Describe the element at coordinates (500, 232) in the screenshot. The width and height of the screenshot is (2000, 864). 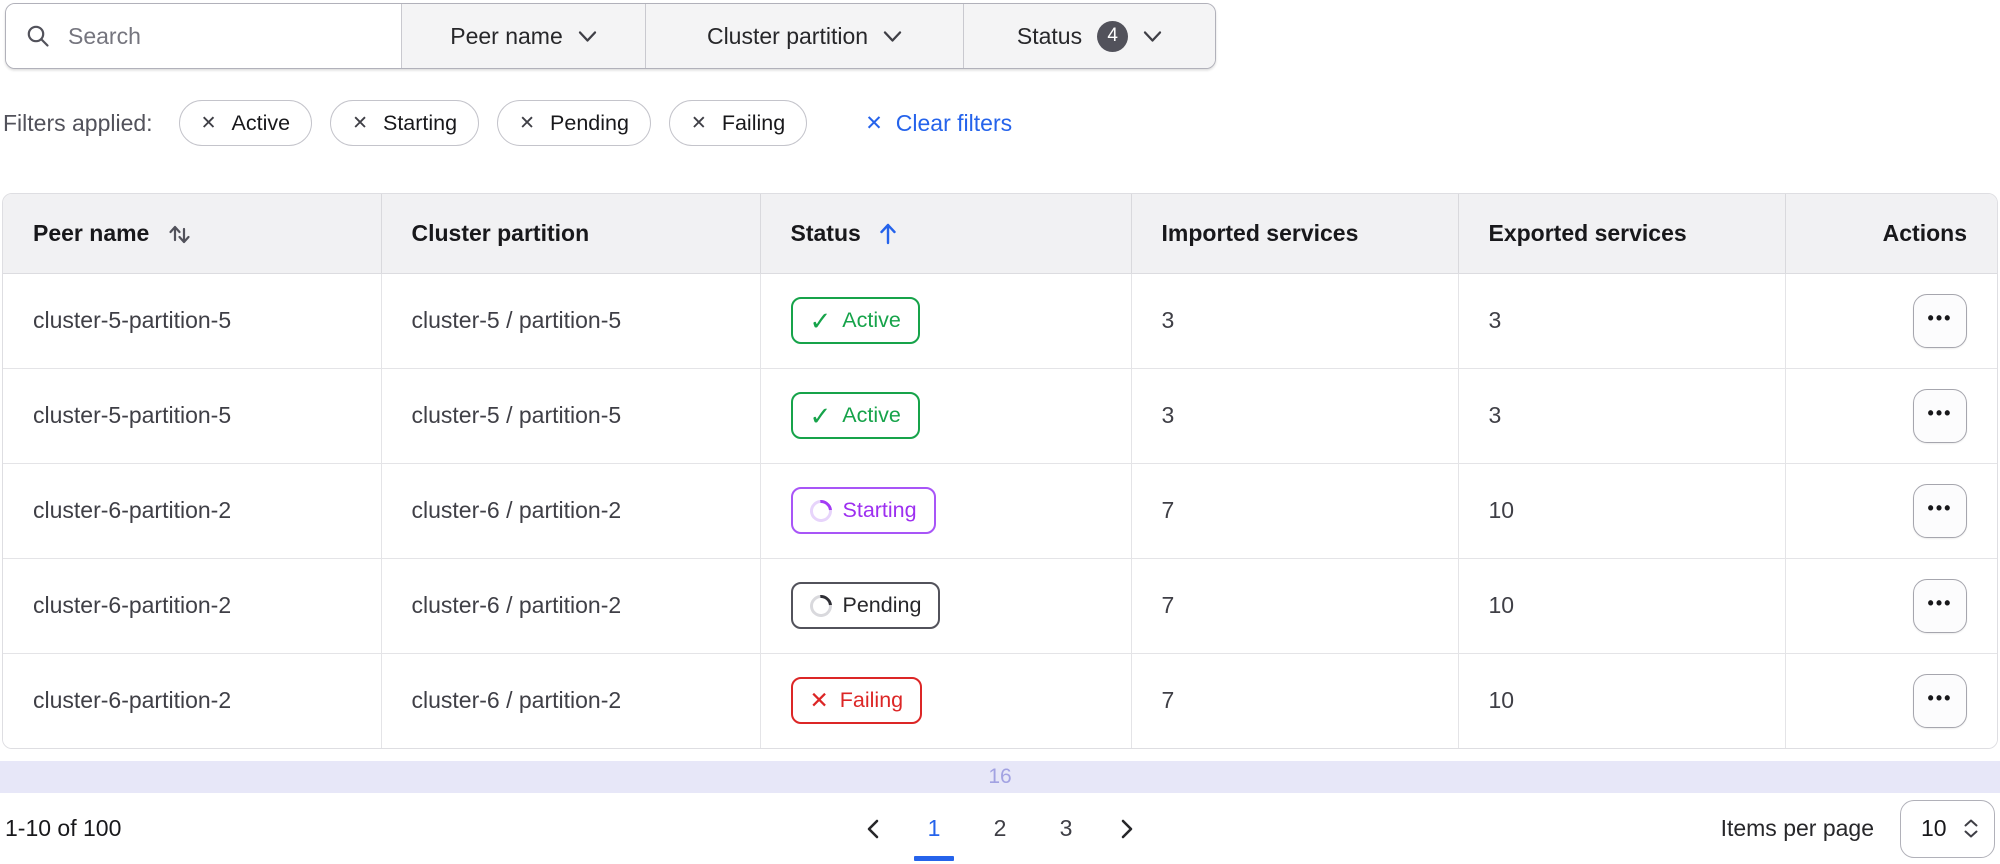
I see `column-label: Cluster partition` at that location.